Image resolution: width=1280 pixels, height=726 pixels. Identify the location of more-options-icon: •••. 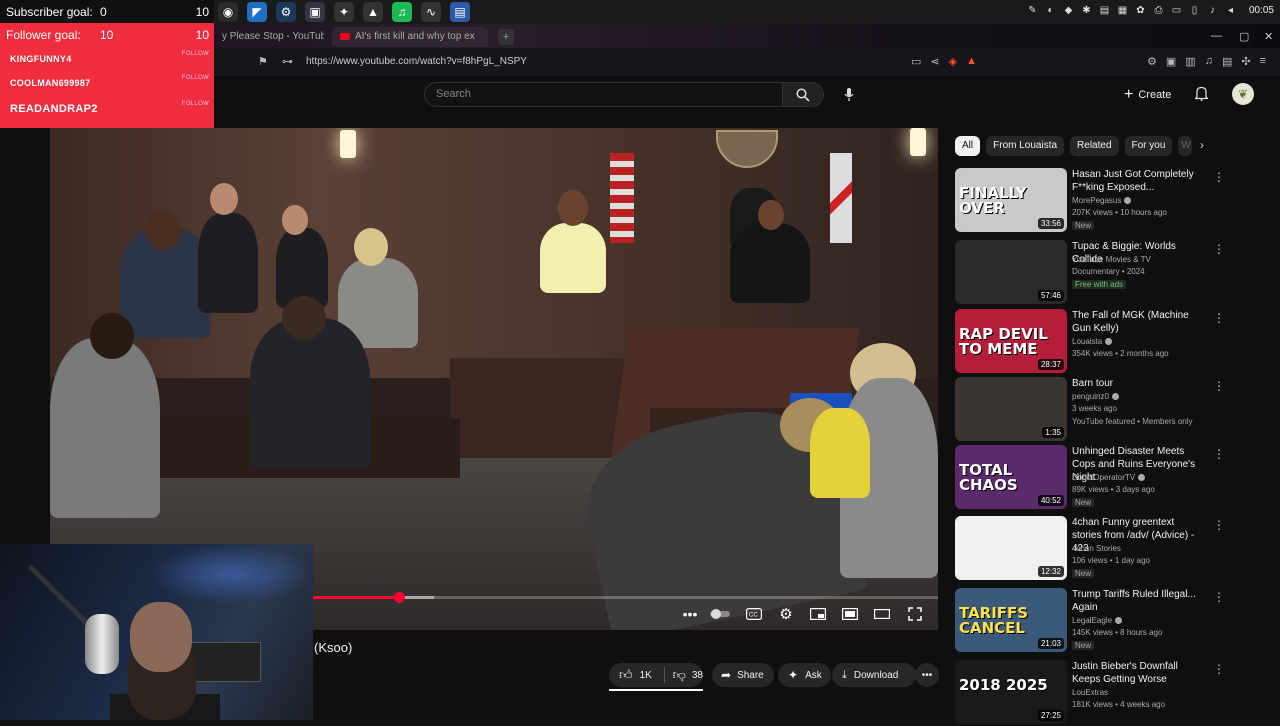
(690, 614).